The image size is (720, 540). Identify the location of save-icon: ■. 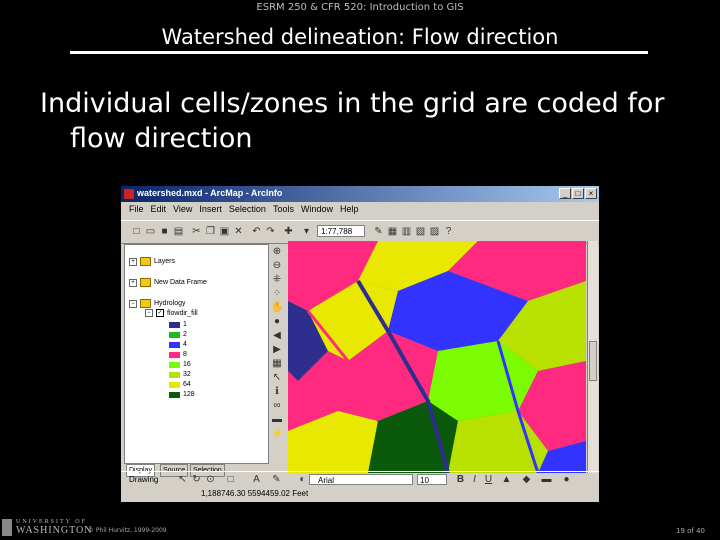
(164, 231).